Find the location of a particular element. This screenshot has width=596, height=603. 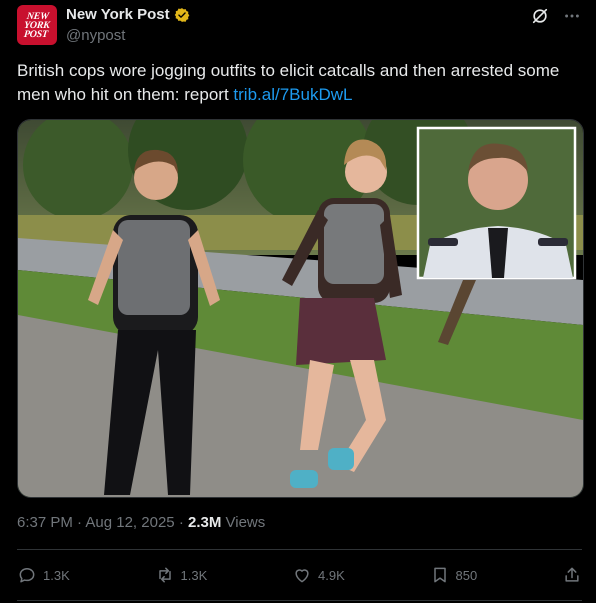

author-handle: @nypost is located at coordinates (95, 35).